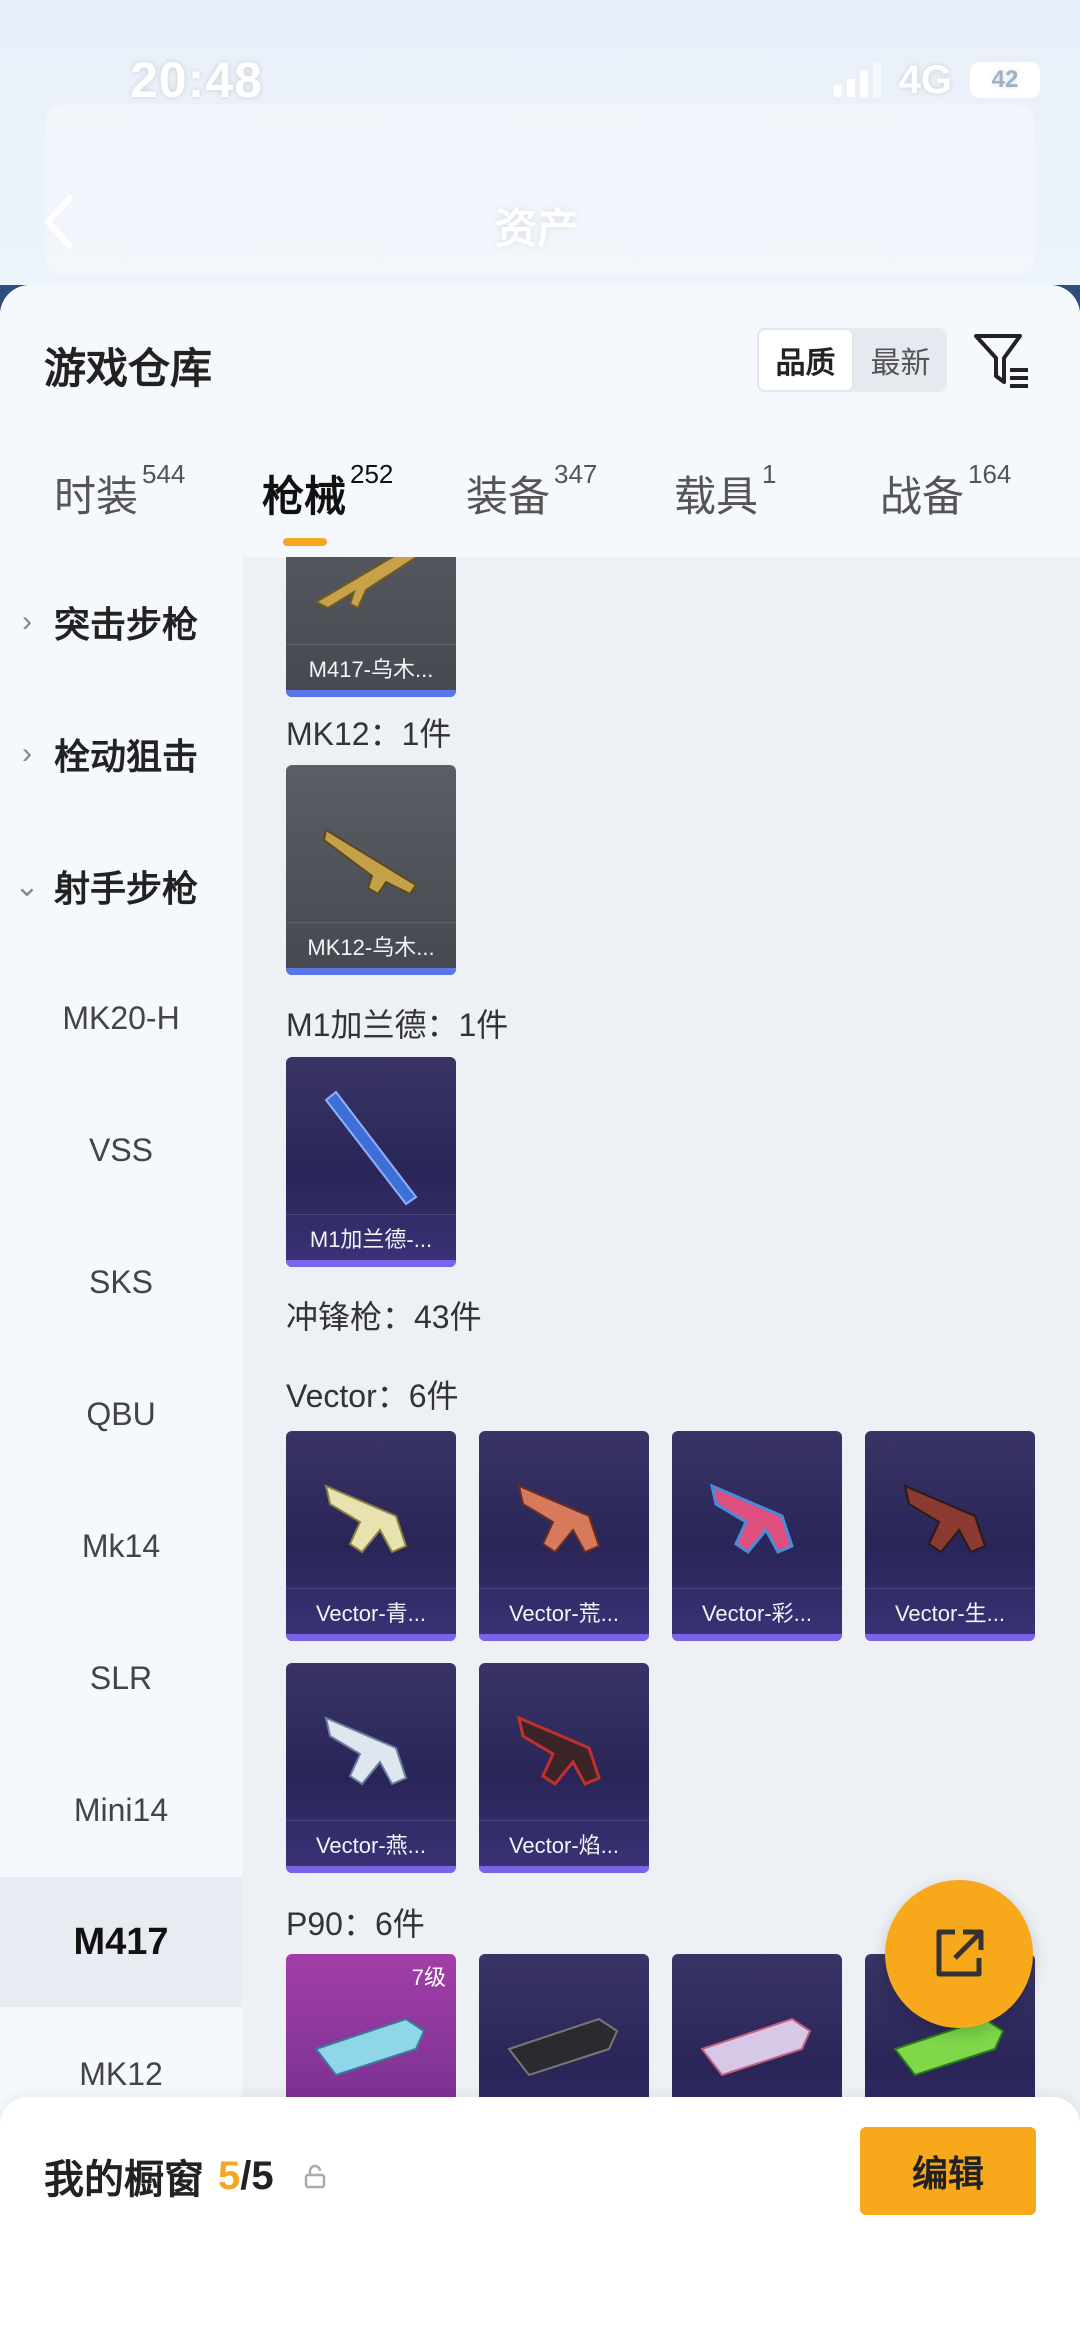 The height and width of the screenshot is (2341, 1080). I want to click on tab-fashion: 时装 544, so click(119, 491).